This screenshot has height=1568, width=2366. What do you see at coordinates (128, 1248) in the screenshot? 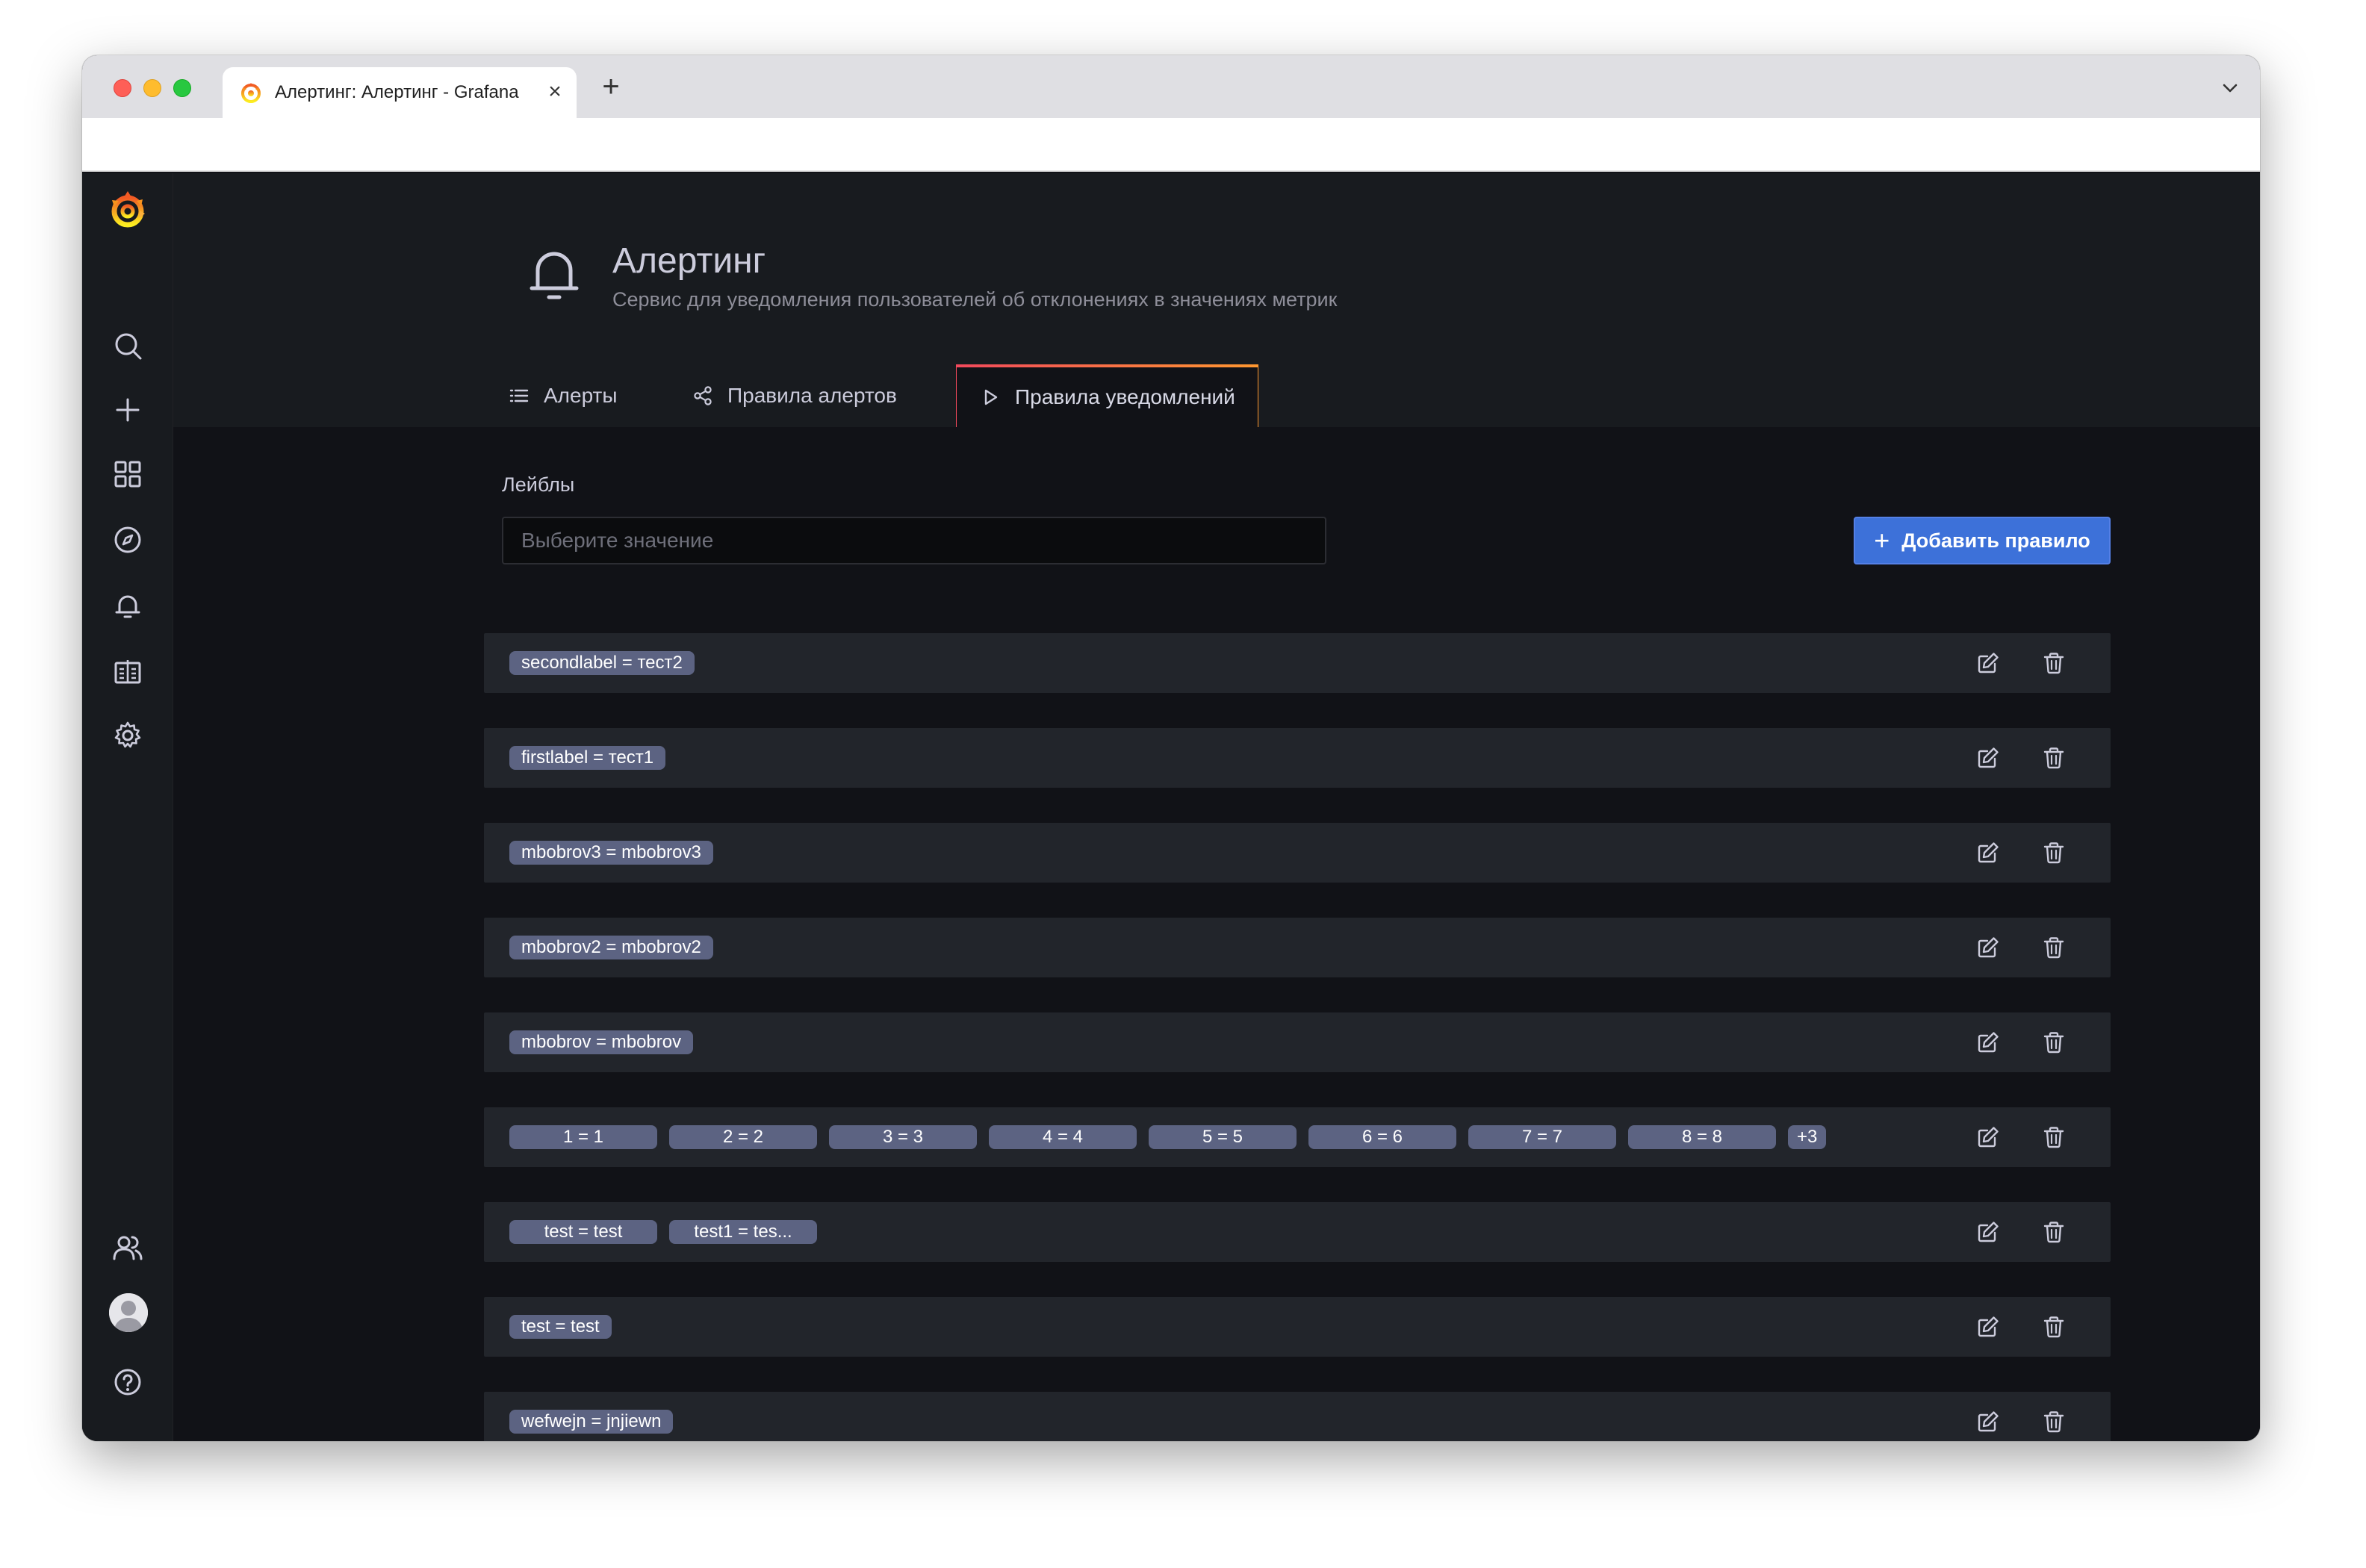
I see `users-icon` at bounding box center [128, 1248].